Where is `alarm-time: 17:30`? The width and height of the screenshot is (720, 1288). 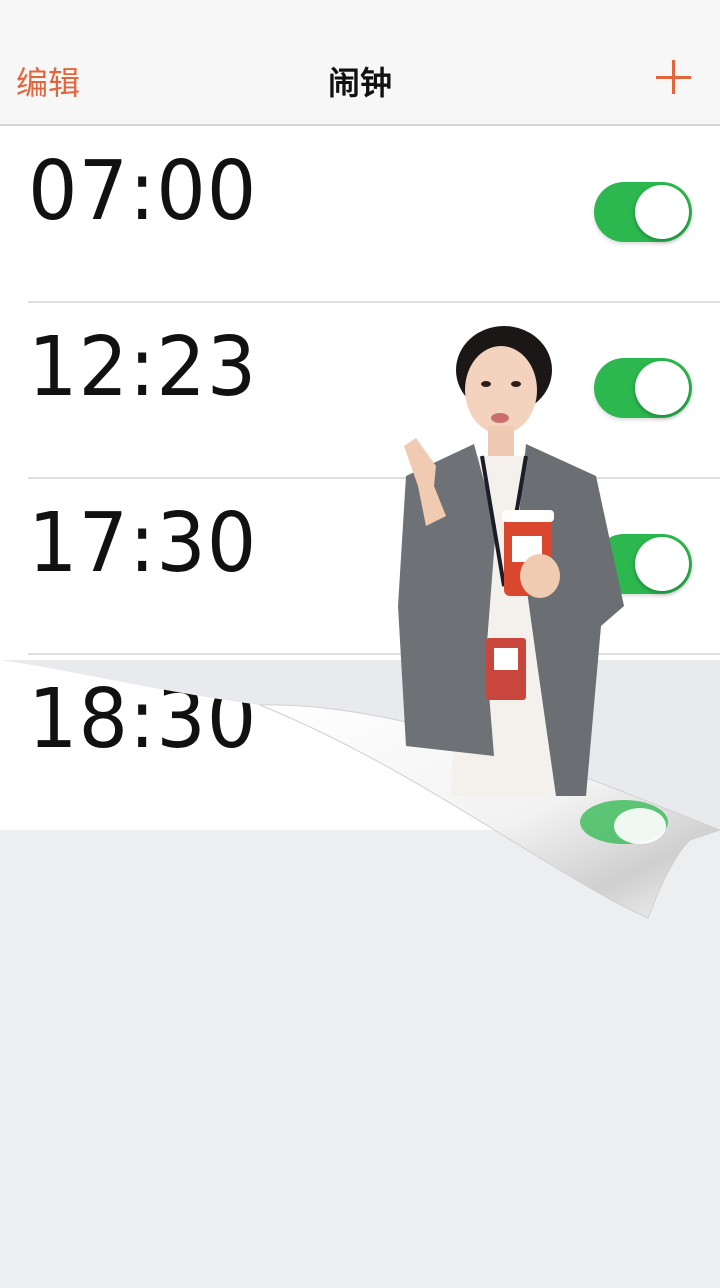
alarm-time: 17:30 is located at coordinates (143, 543).